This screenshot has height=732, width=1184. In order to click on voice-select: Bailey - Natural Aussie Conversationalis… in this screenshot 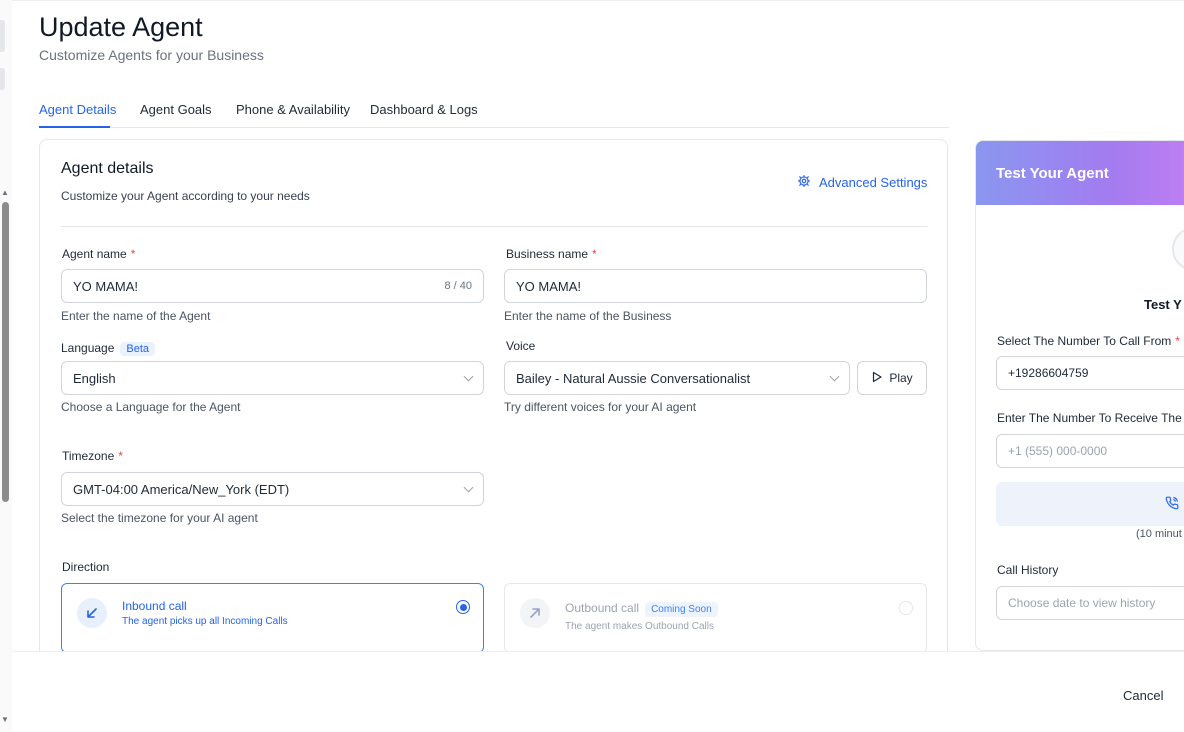, I will do `click(677, 378)`.